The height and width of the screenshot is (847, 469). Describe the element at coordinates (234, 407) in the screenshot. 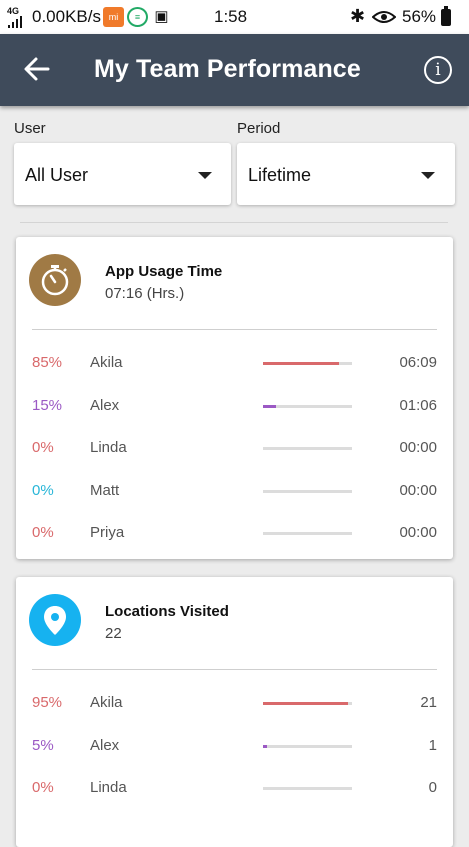

I see `list-item: 15% Alex 01:06` at that location.